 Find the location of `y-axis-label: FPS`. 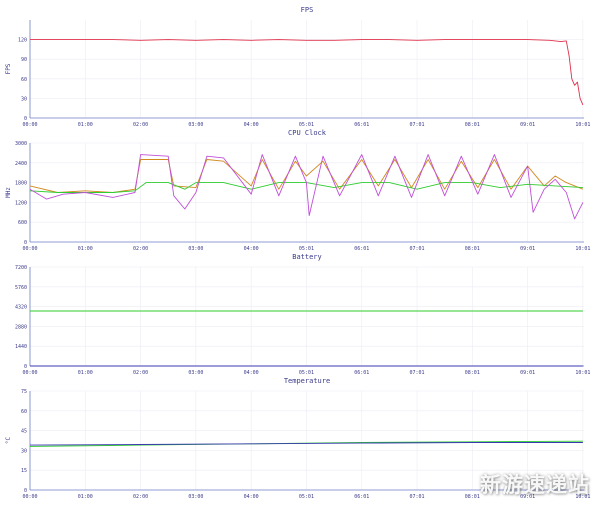

y-axis-label: FPS is located at coordinates (8, 68).